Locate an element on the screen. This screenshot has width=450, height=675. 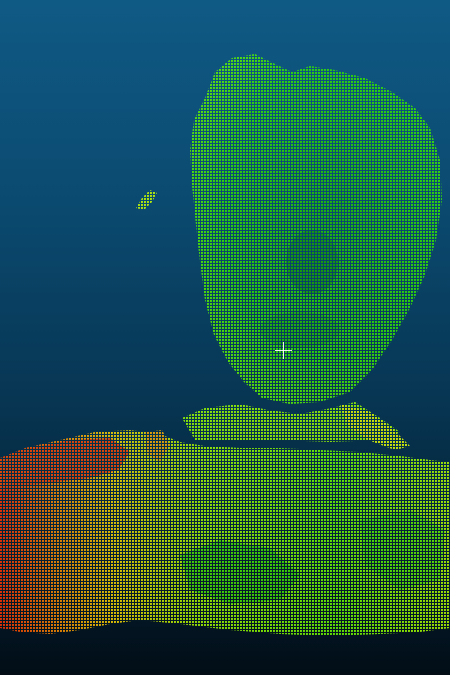
point-cluster-fragment is located at coordinates (146, 200).